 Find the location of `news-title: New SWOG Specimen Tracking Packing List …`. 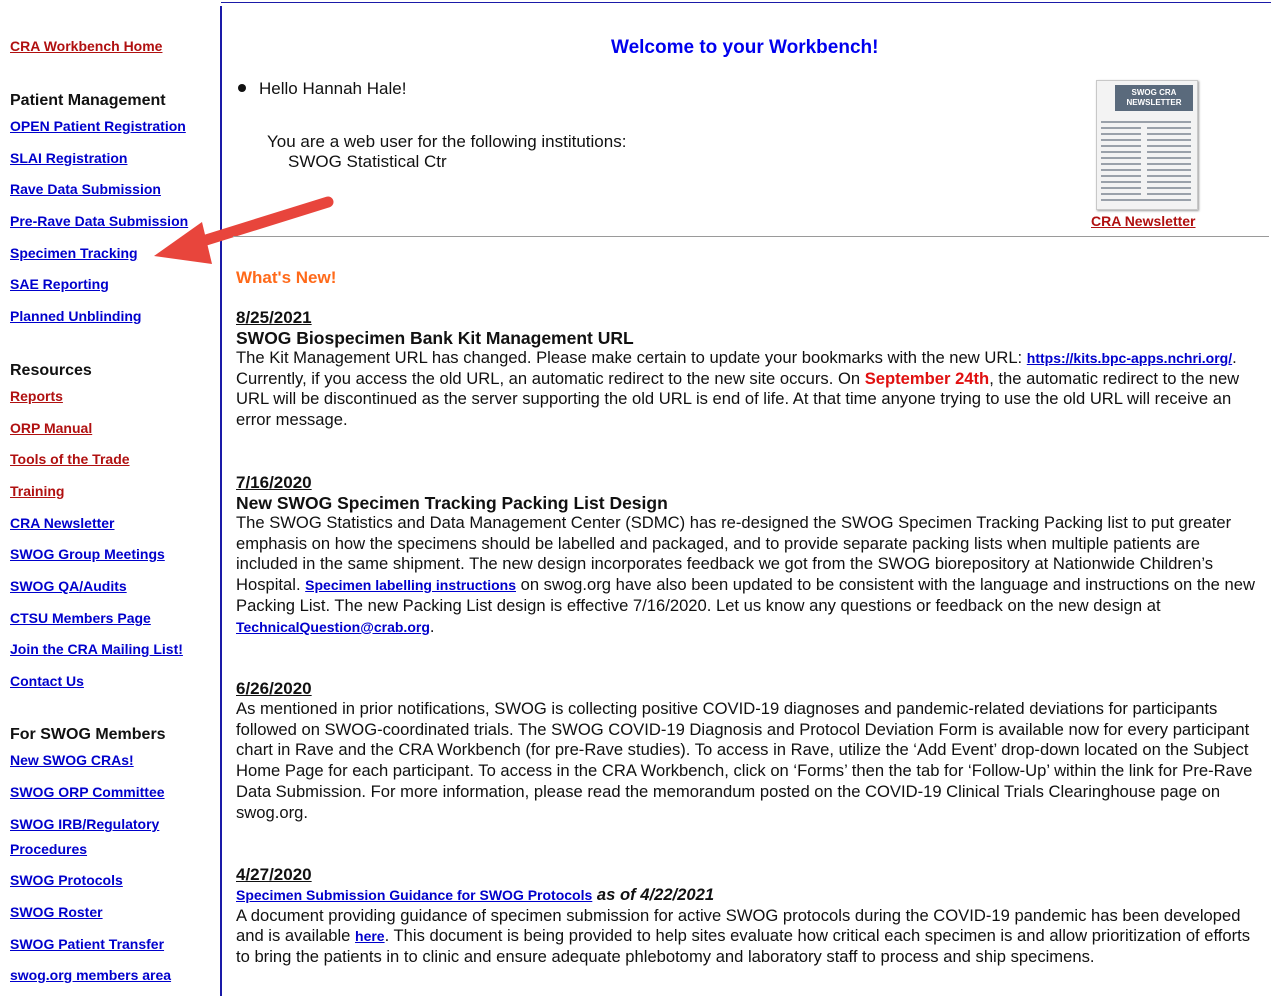

news-title: New SWOG Specimen Tracking Packing List … is located at coordinates (452, 503).